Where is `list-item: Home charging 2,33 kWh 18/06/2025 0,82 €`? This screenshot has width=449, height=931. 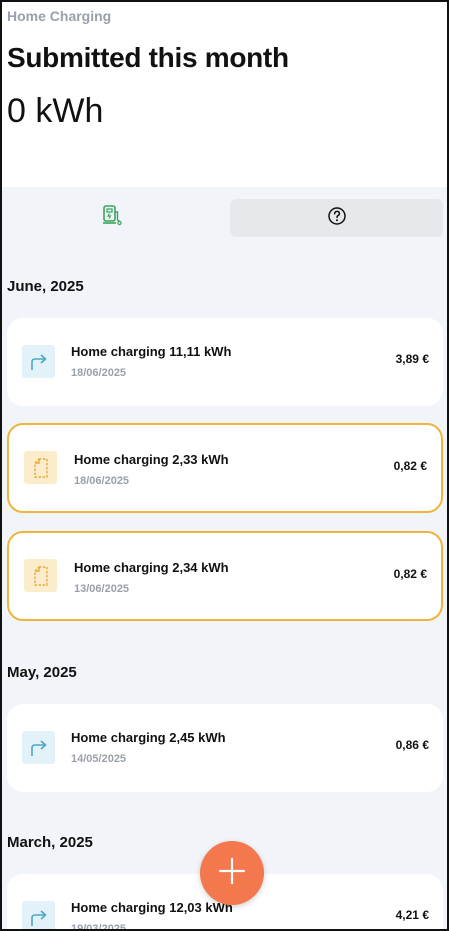
list-item: Home charging 2,33 kWh 18/06/2025 0,82 € is located at coordinates (225, 468).